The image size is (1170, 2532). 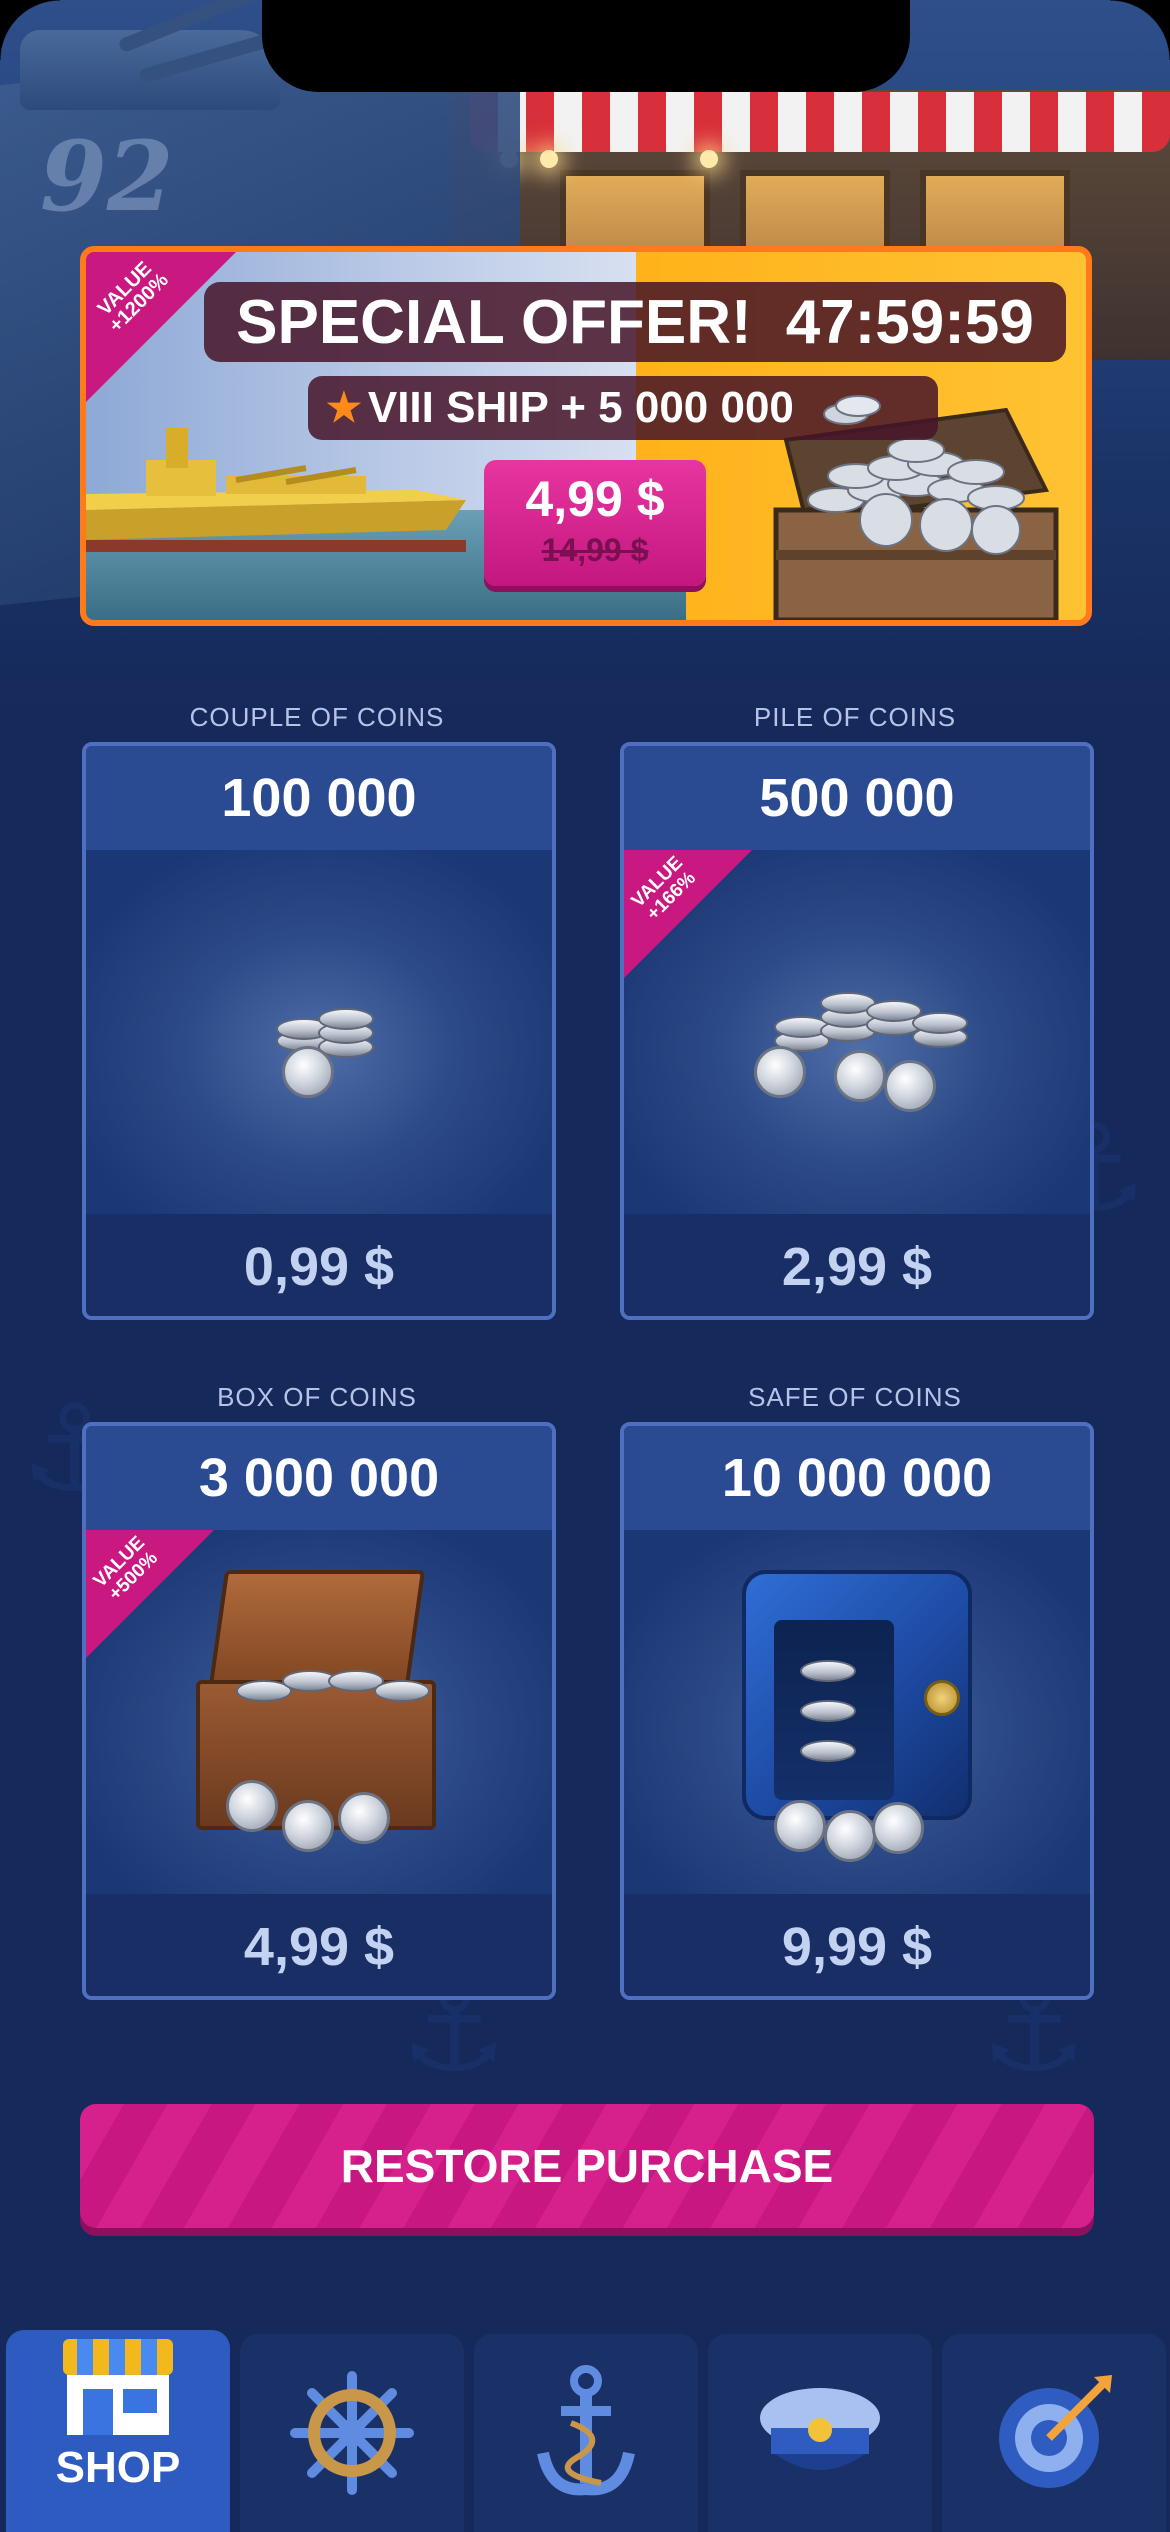 What do you see at coordinates (942, 1698) in the screenshot?
I see `safe-handle-icon` at bounding box center [942, 1698].